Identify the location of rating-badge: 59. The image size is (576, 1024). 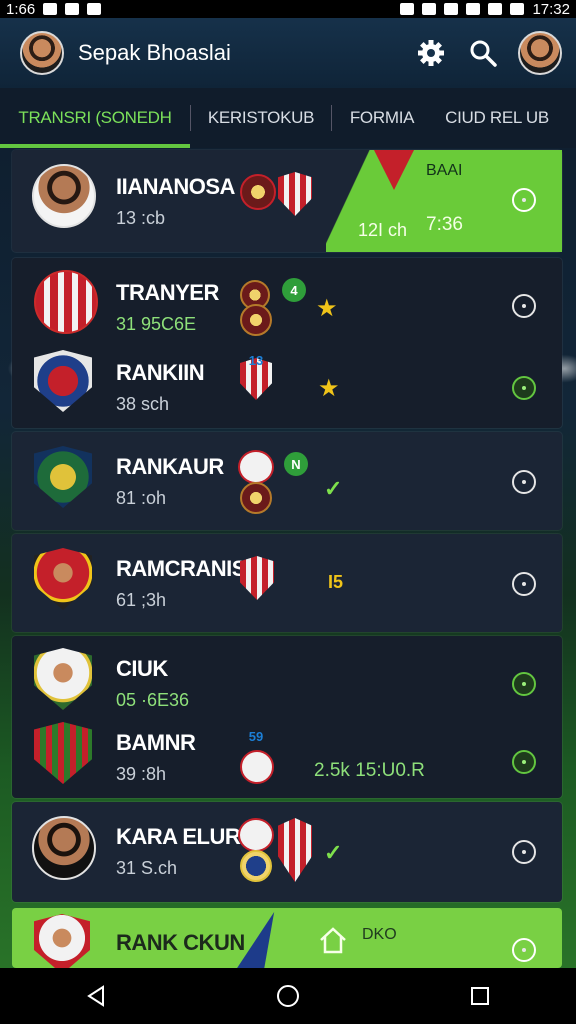
(256, 736).